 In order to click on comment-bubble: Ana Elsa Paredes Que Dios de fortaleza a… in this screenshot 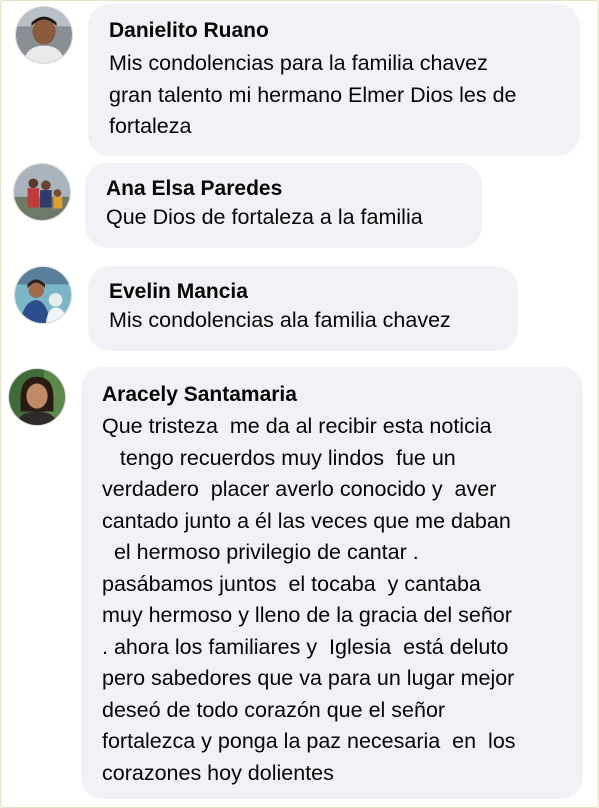, I will do `click(283, 205)`.